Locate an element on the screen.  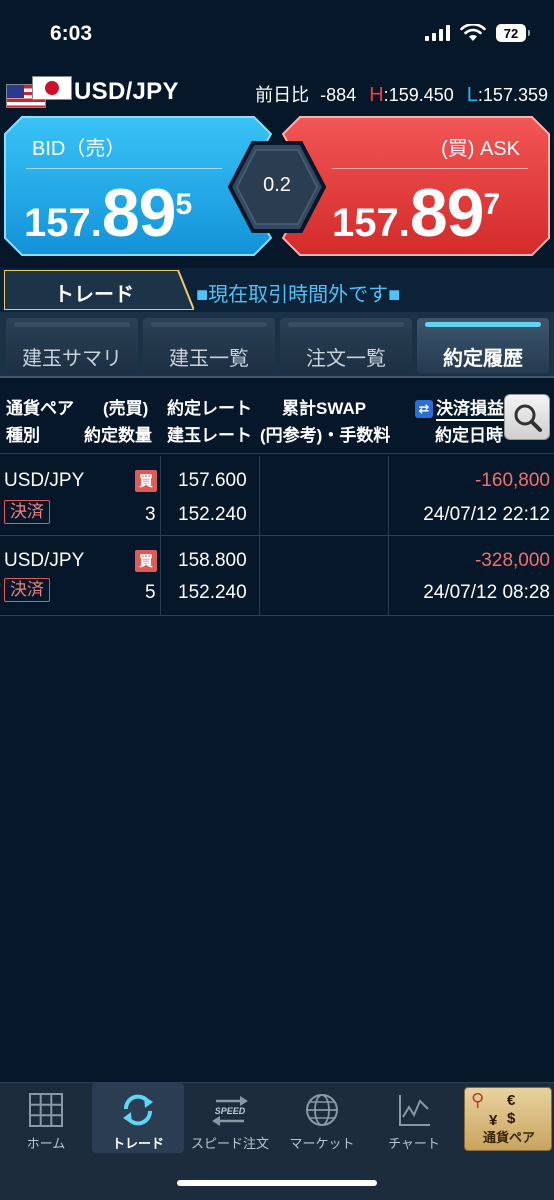
low-value: 157.359 is located at coordinates (515, 95).